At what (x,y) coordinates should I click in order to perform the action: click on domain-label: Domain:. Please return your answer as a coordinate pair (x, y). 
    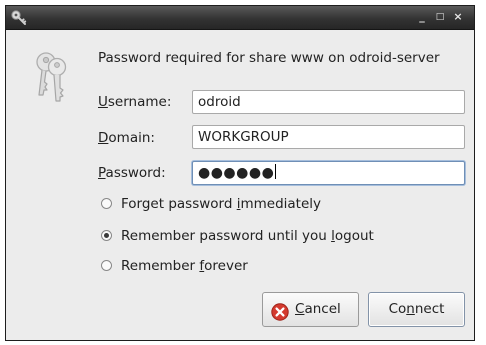
    Looking at the image, I should click on (126, 138).